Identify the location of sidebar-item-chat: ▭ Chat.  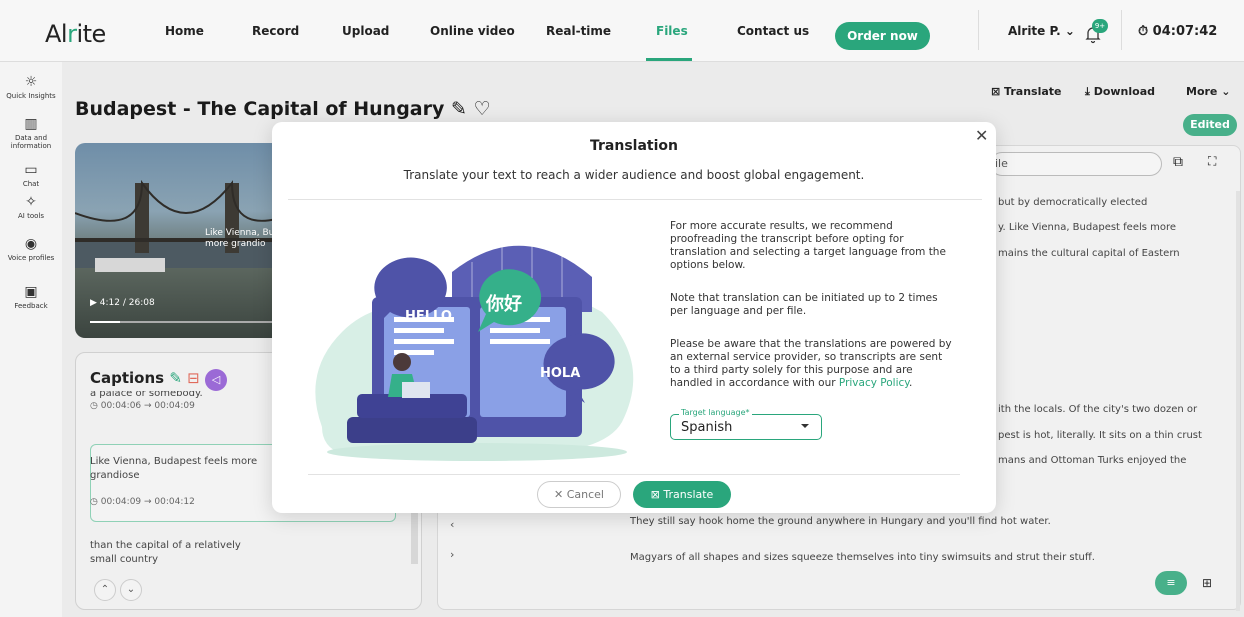
(31, 175).